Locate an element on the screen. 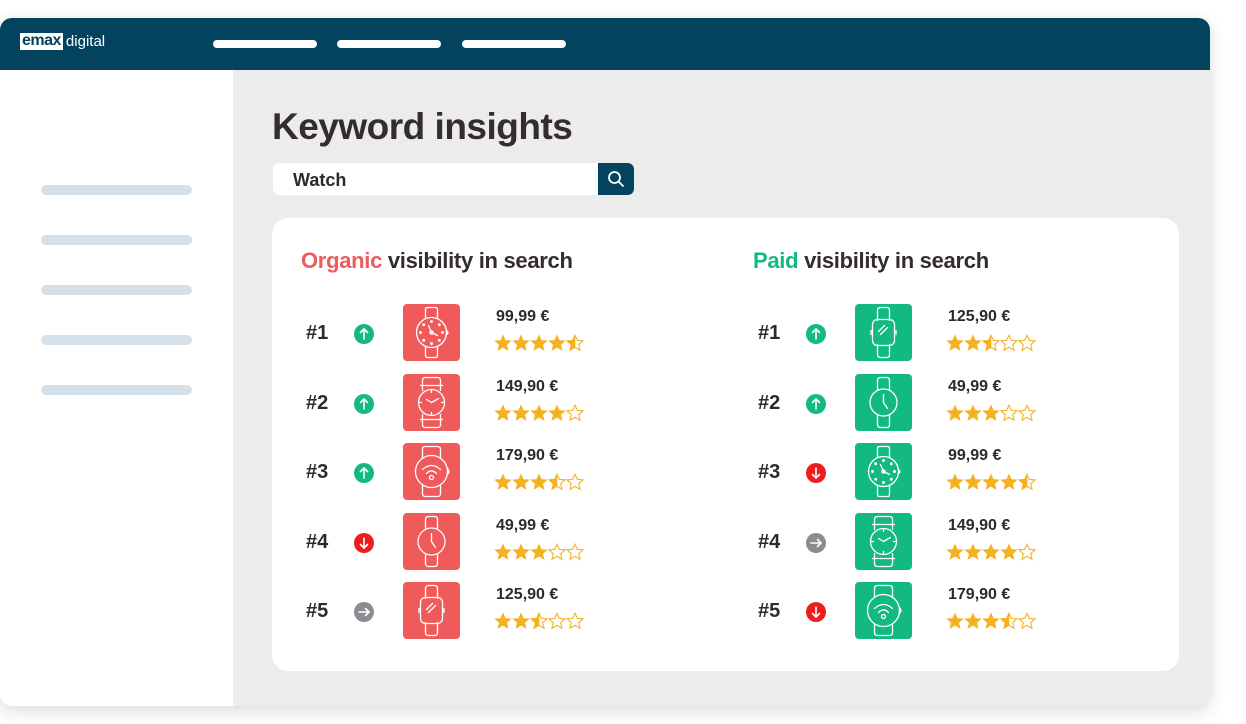 The width and height of the screenshot is (1246, 724). price: 49,99 € is located at coordinates (975, 386).